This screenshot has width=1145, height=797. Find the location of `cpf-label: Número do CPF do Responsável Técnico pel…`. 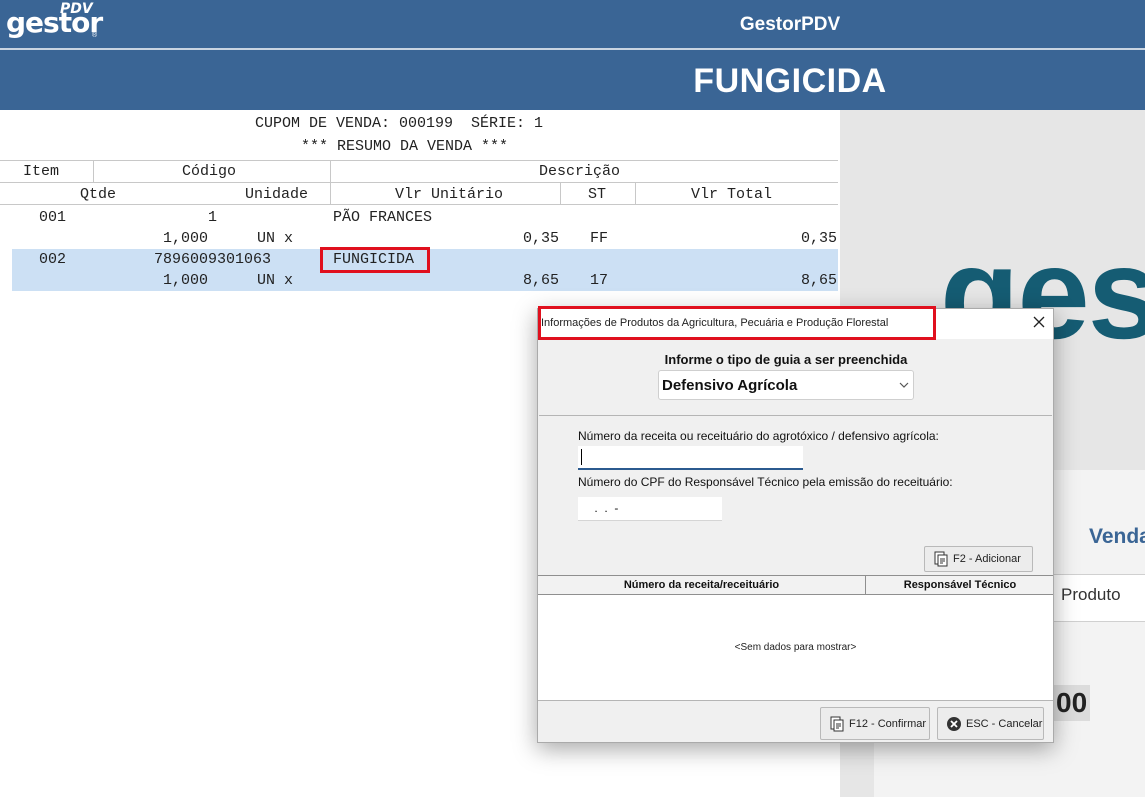

cpf-label: Número do CPF do Responsável Técnico pel… is located at coordinates (765, 482).